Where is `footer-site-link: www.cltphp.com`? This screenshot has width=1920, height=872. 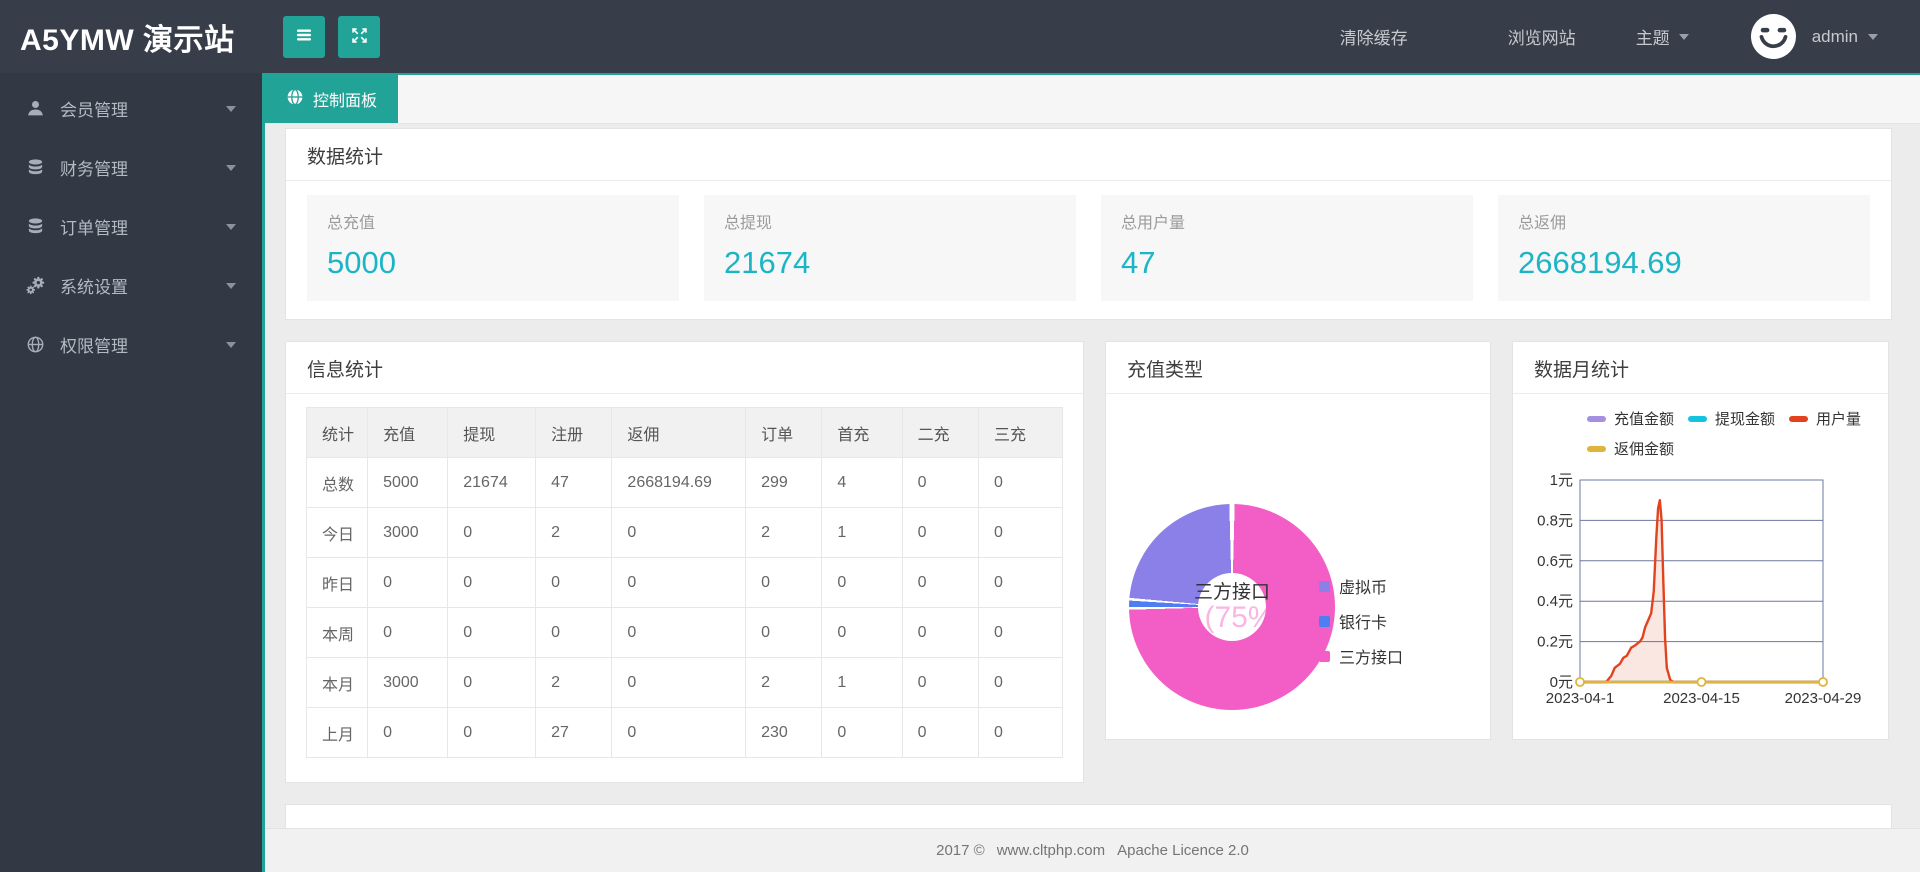 footer-site-link: www.cltphp.com is located at coordinates (1051, 850).